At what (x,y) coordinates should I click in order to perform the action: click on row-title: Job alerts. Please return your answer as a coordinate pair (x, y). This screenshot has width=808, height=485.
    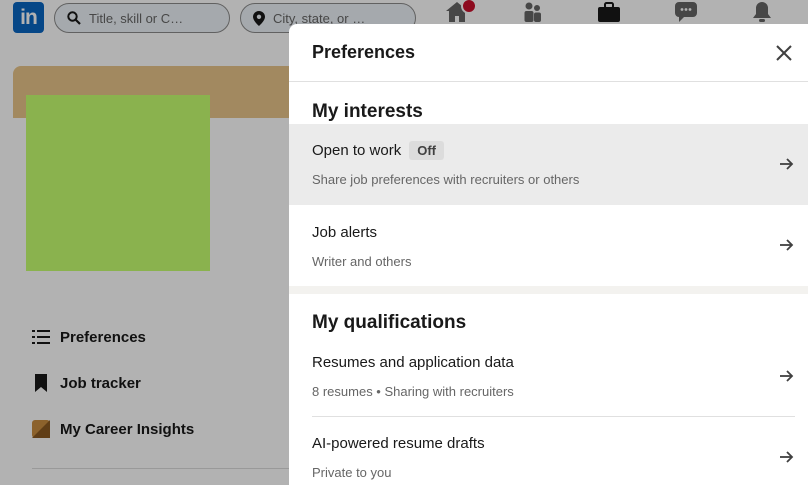
    Looking at the image, I should click on (345, 232).